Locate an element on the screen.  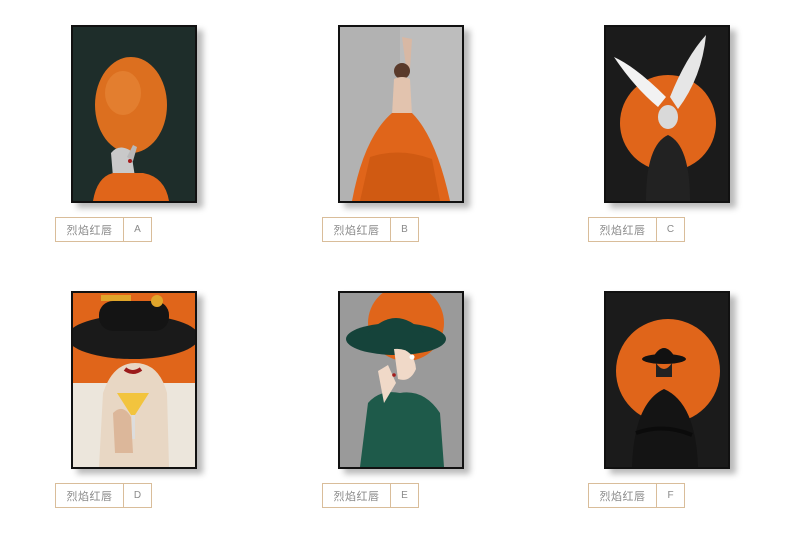
variant-letter: A is located at coordinates (137, 229).